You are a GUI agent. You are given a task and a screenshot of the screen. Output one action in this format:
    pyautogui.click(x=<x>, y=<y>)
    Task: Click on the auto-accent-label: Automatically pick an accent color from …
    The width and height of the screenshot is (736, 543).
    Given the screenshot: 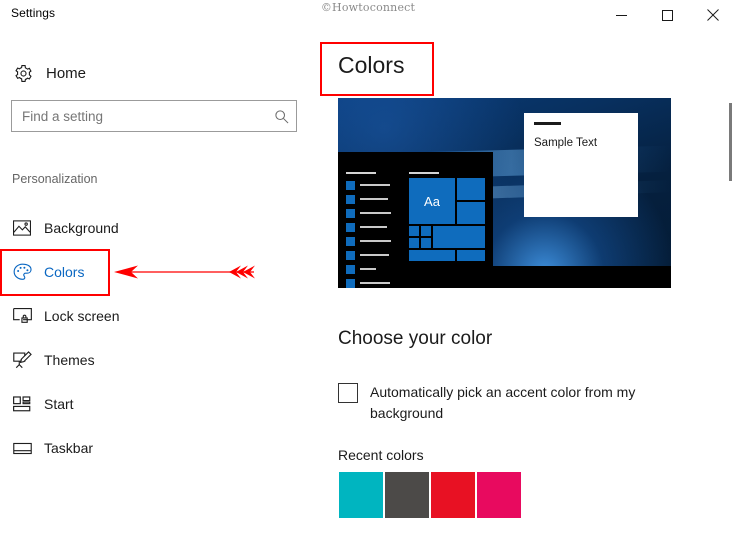 What is the action you would take?
    pyautogui.click(x=503, y=402)
    